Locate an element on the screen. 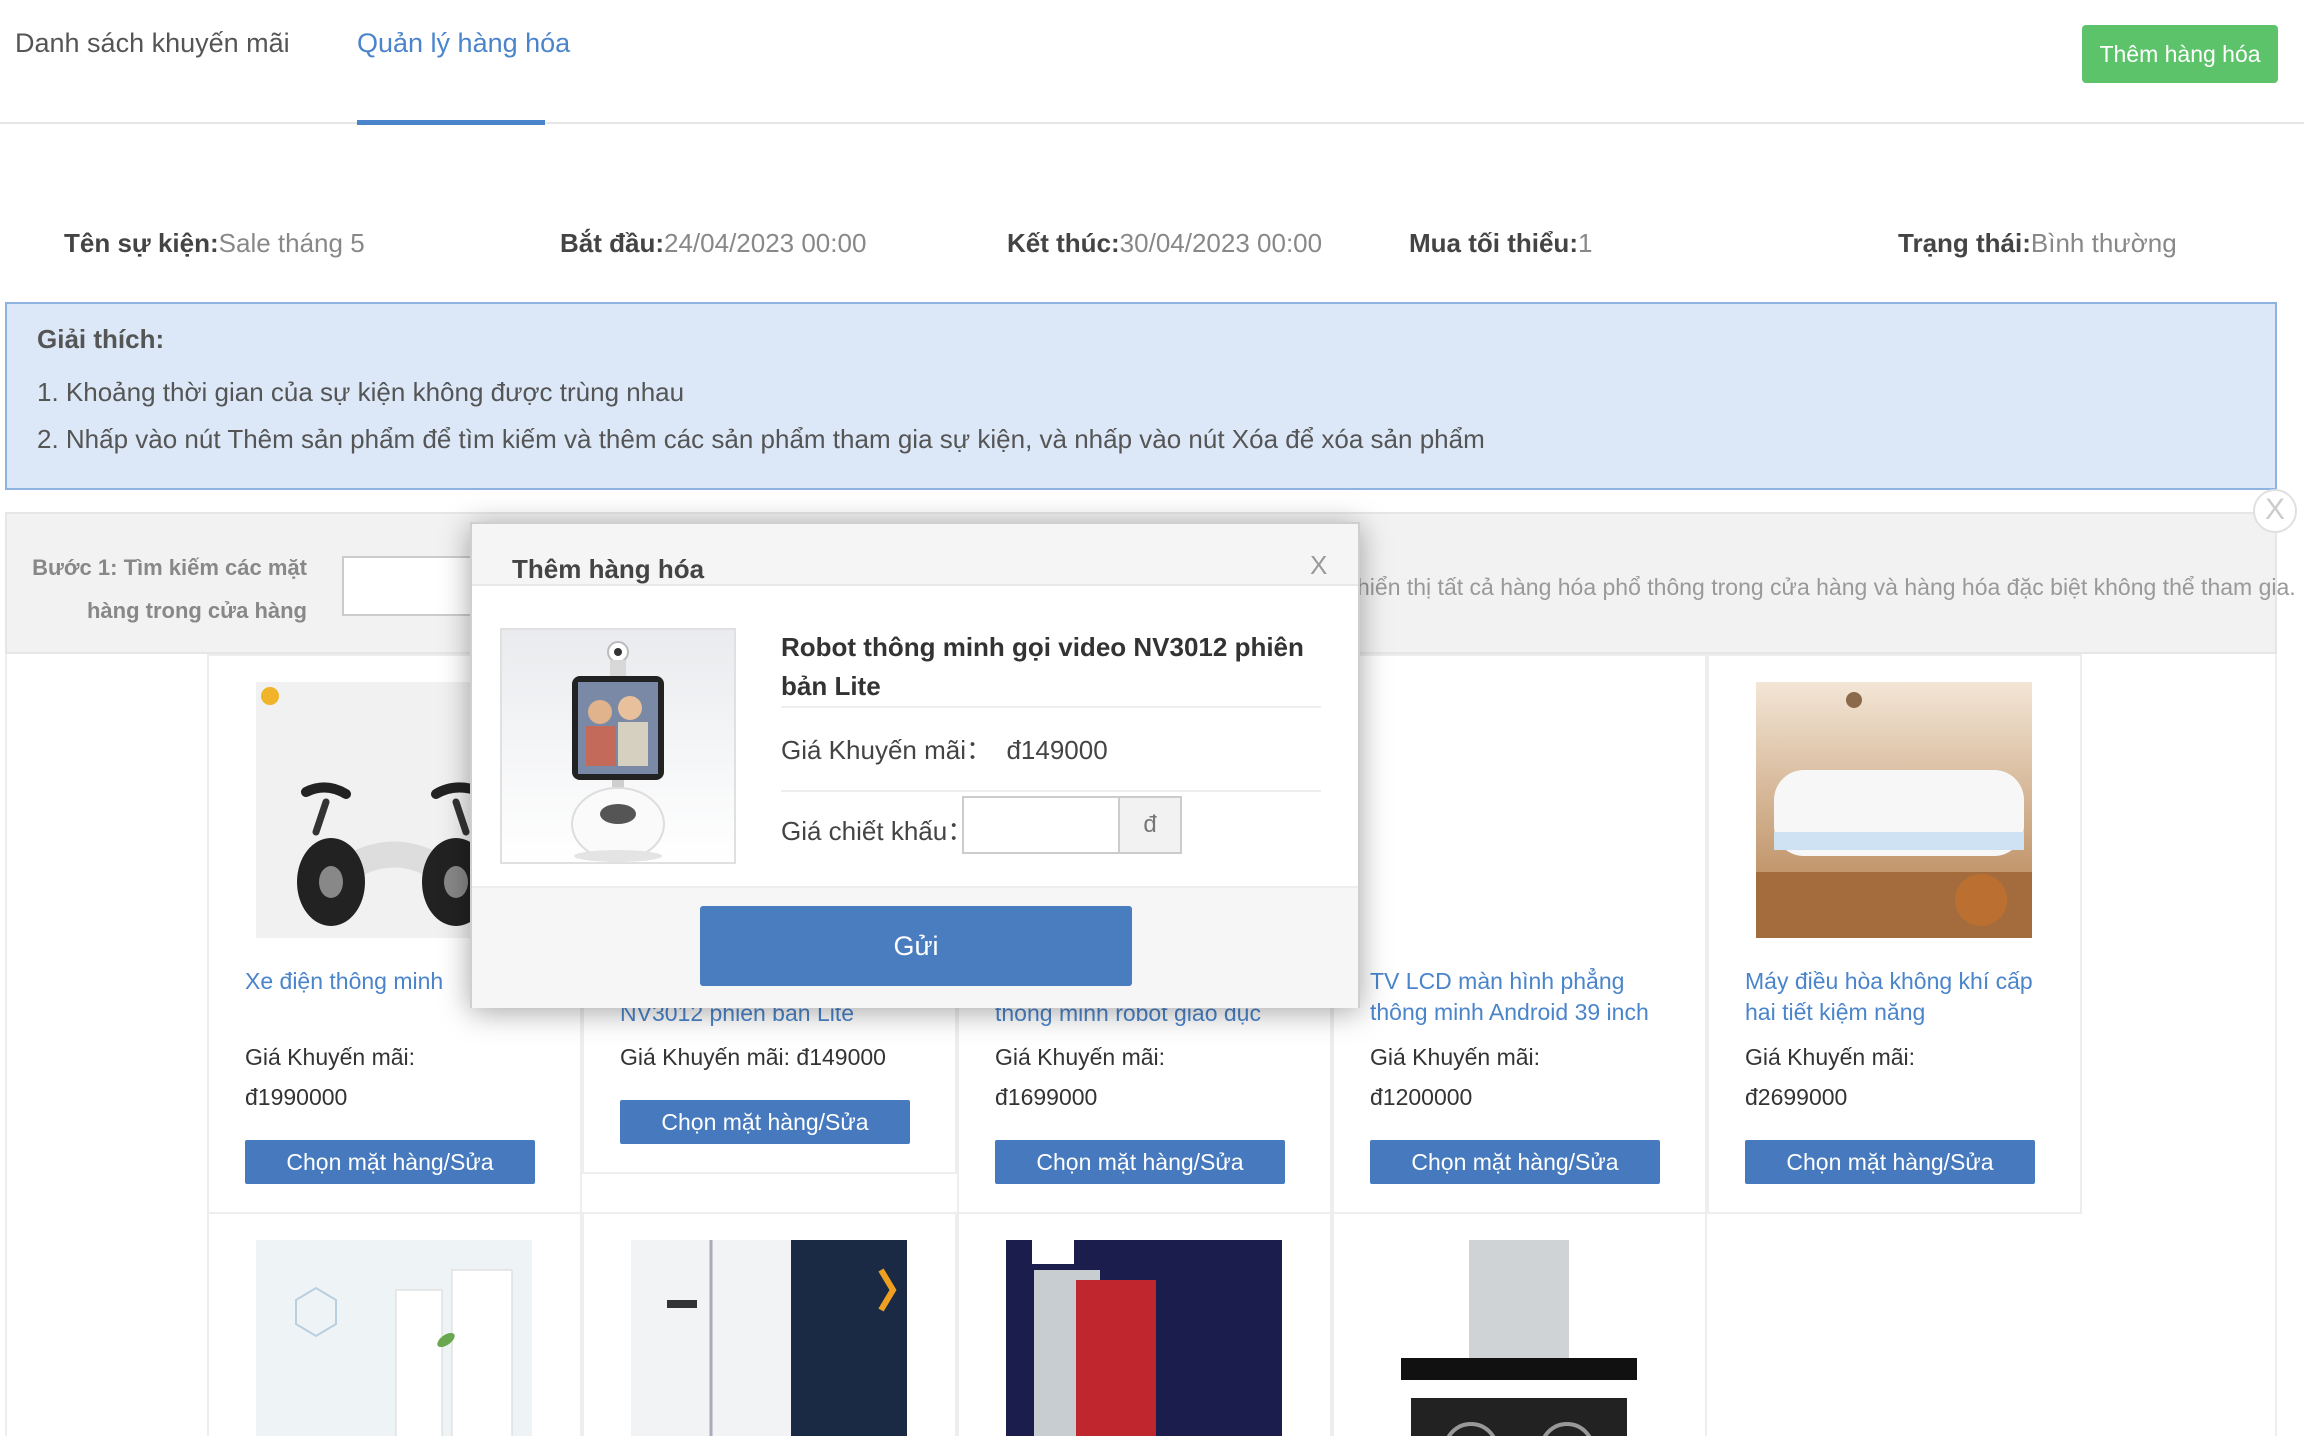 The width and height of the screenshot is (2304, 1436). refrigerator-icon is located at coordinates (769, 1338).